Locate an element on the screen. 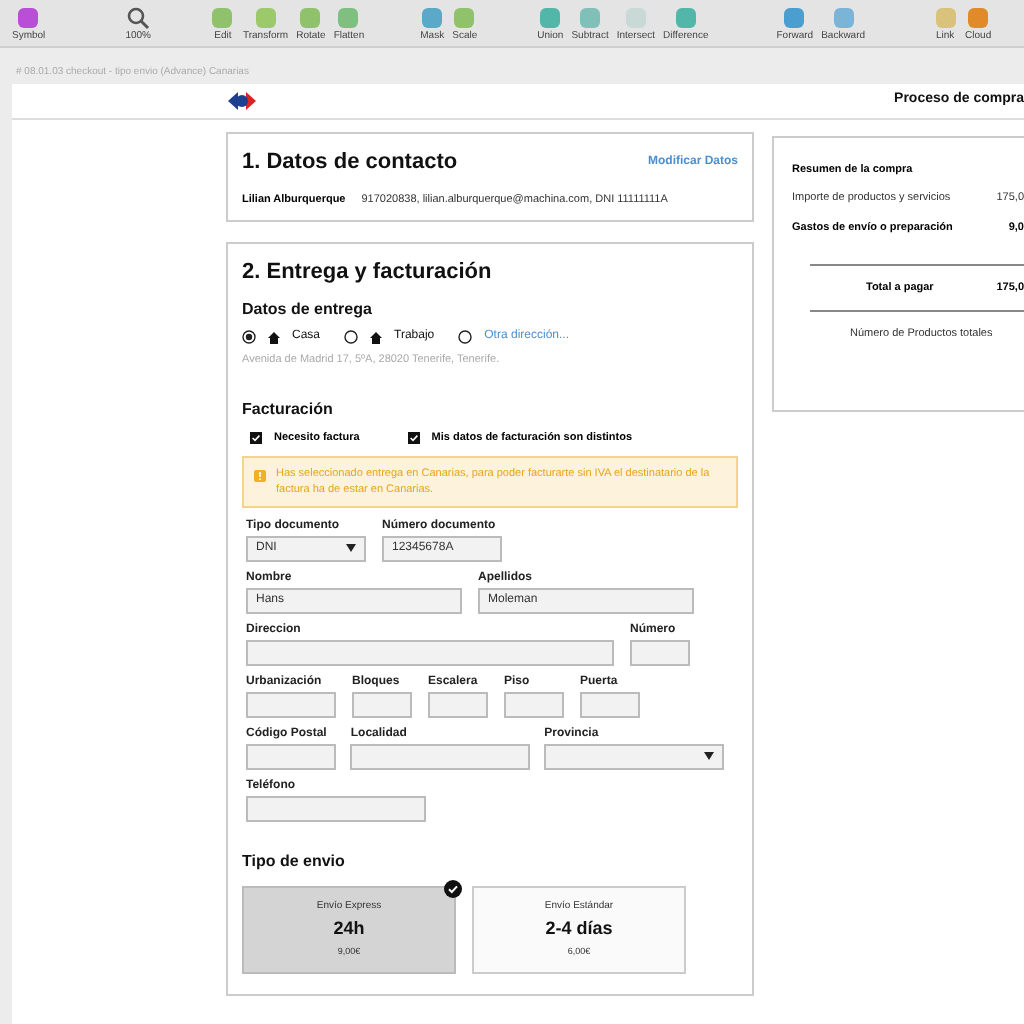  subsection-title: Tipo de envio is located at coordinates (294, 861).